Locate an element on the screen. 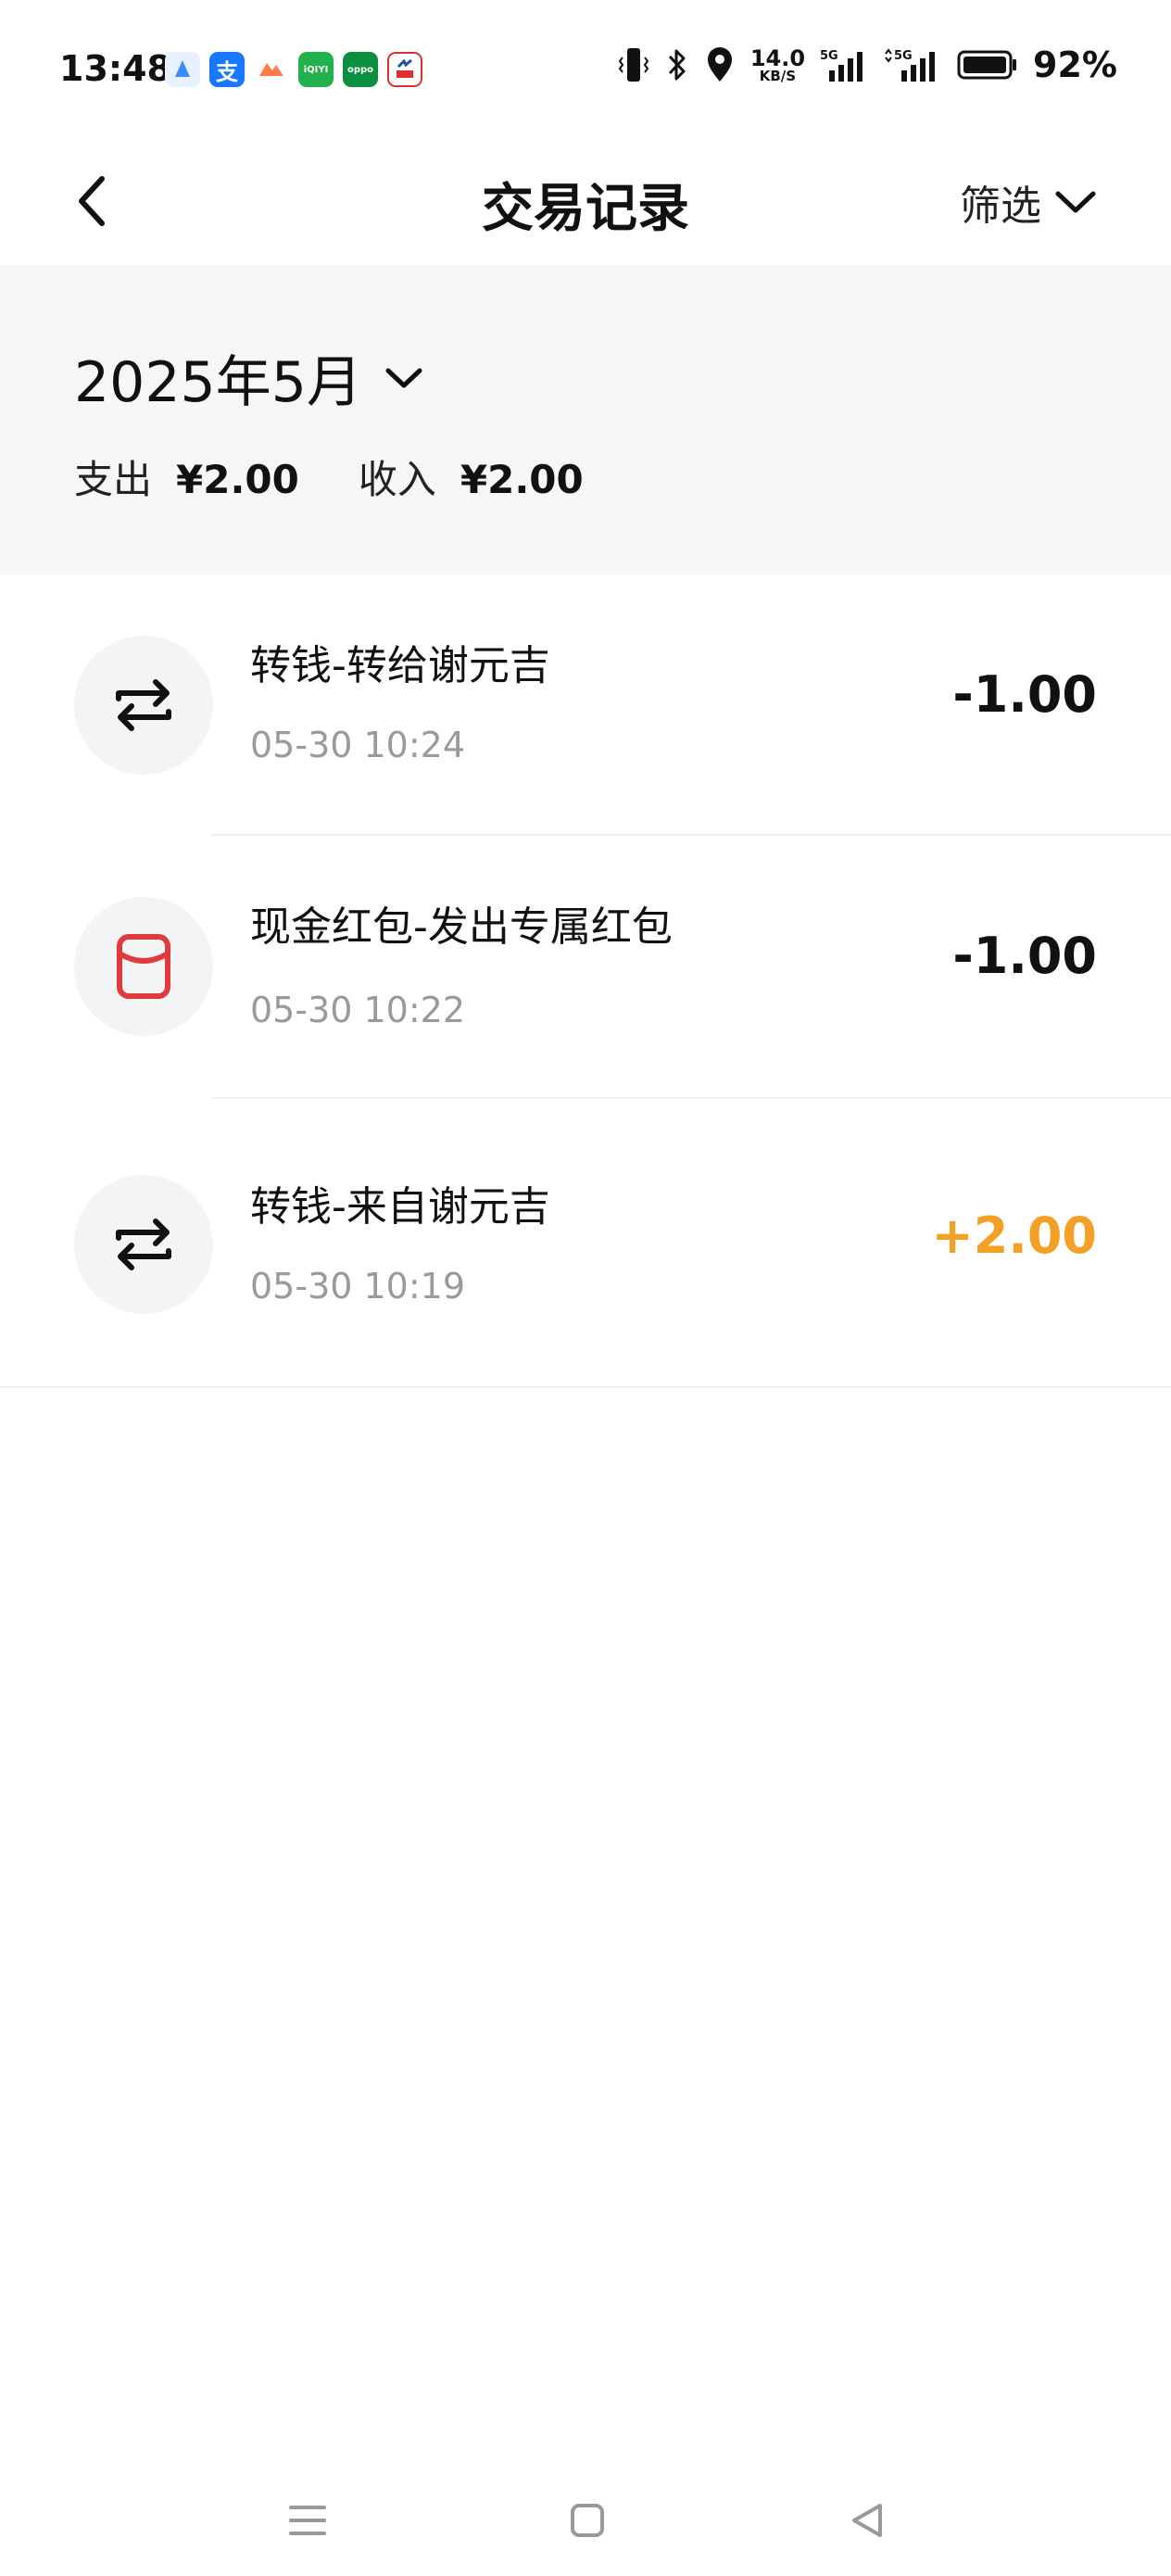 The height and width of the screenshot is (2576, 1171). transaction-title: 现金红包-发出专属红包 is located at coordinates (462, 927).